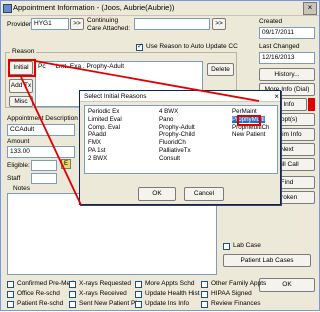 The height and width of the screenshot is (312, 320). What do you see at coordinates (311, 104) in the screenshot?
I see `pat-info-alert-marker` at bounding box center [311, 104].